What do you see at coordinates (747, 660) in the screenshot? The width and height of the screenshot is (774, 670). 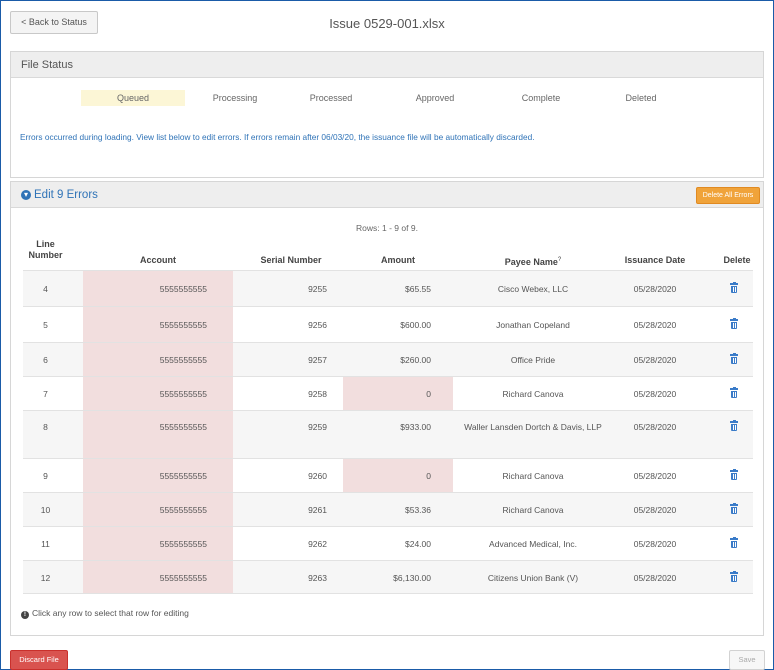 I see `save-button: Save` at bounding box center [747, 660].